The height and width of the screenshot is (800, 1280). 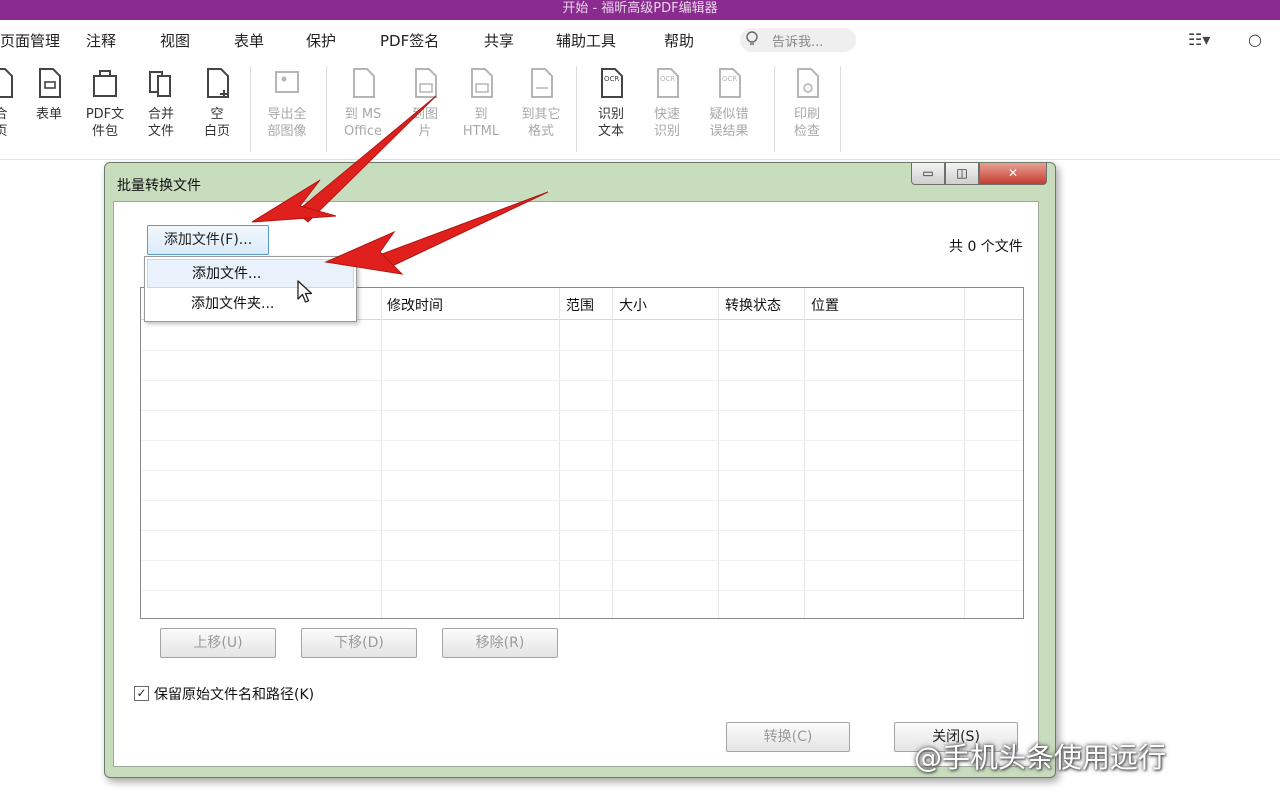 I want to click on menu-share: 共享, so click(x=499, y=40).